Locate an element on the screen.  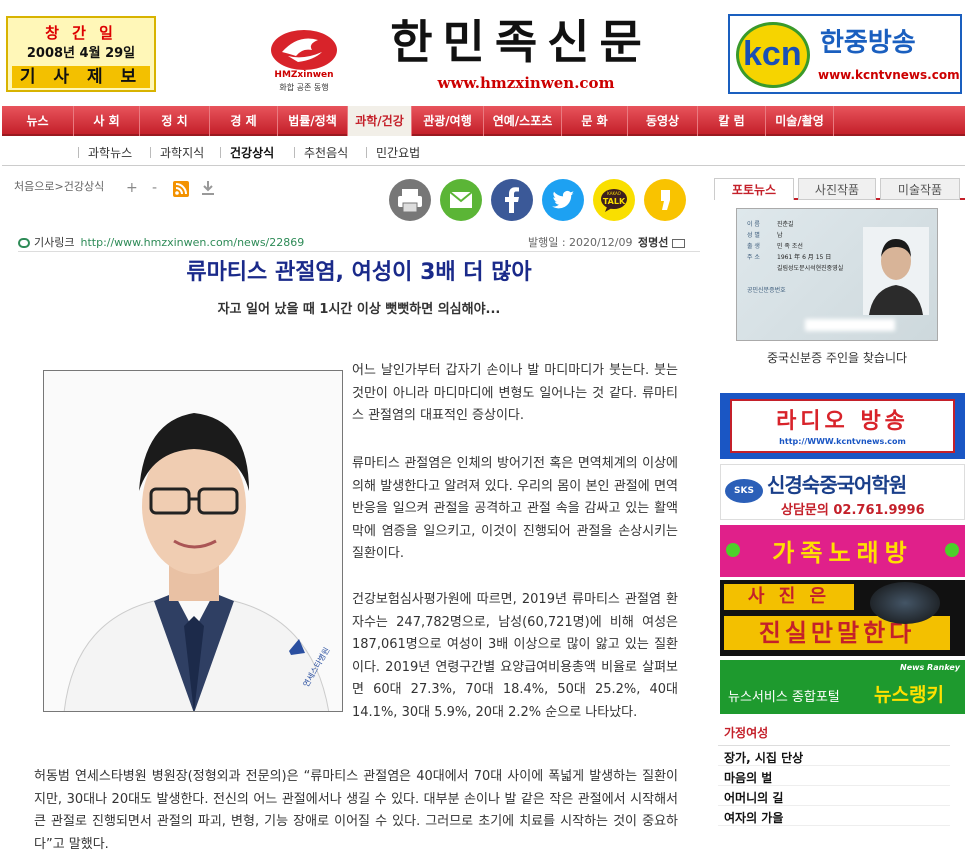
date-box: 창 간 일 2008년 4월 29일 기 사 제 보 is located at coordinates (81, 54).